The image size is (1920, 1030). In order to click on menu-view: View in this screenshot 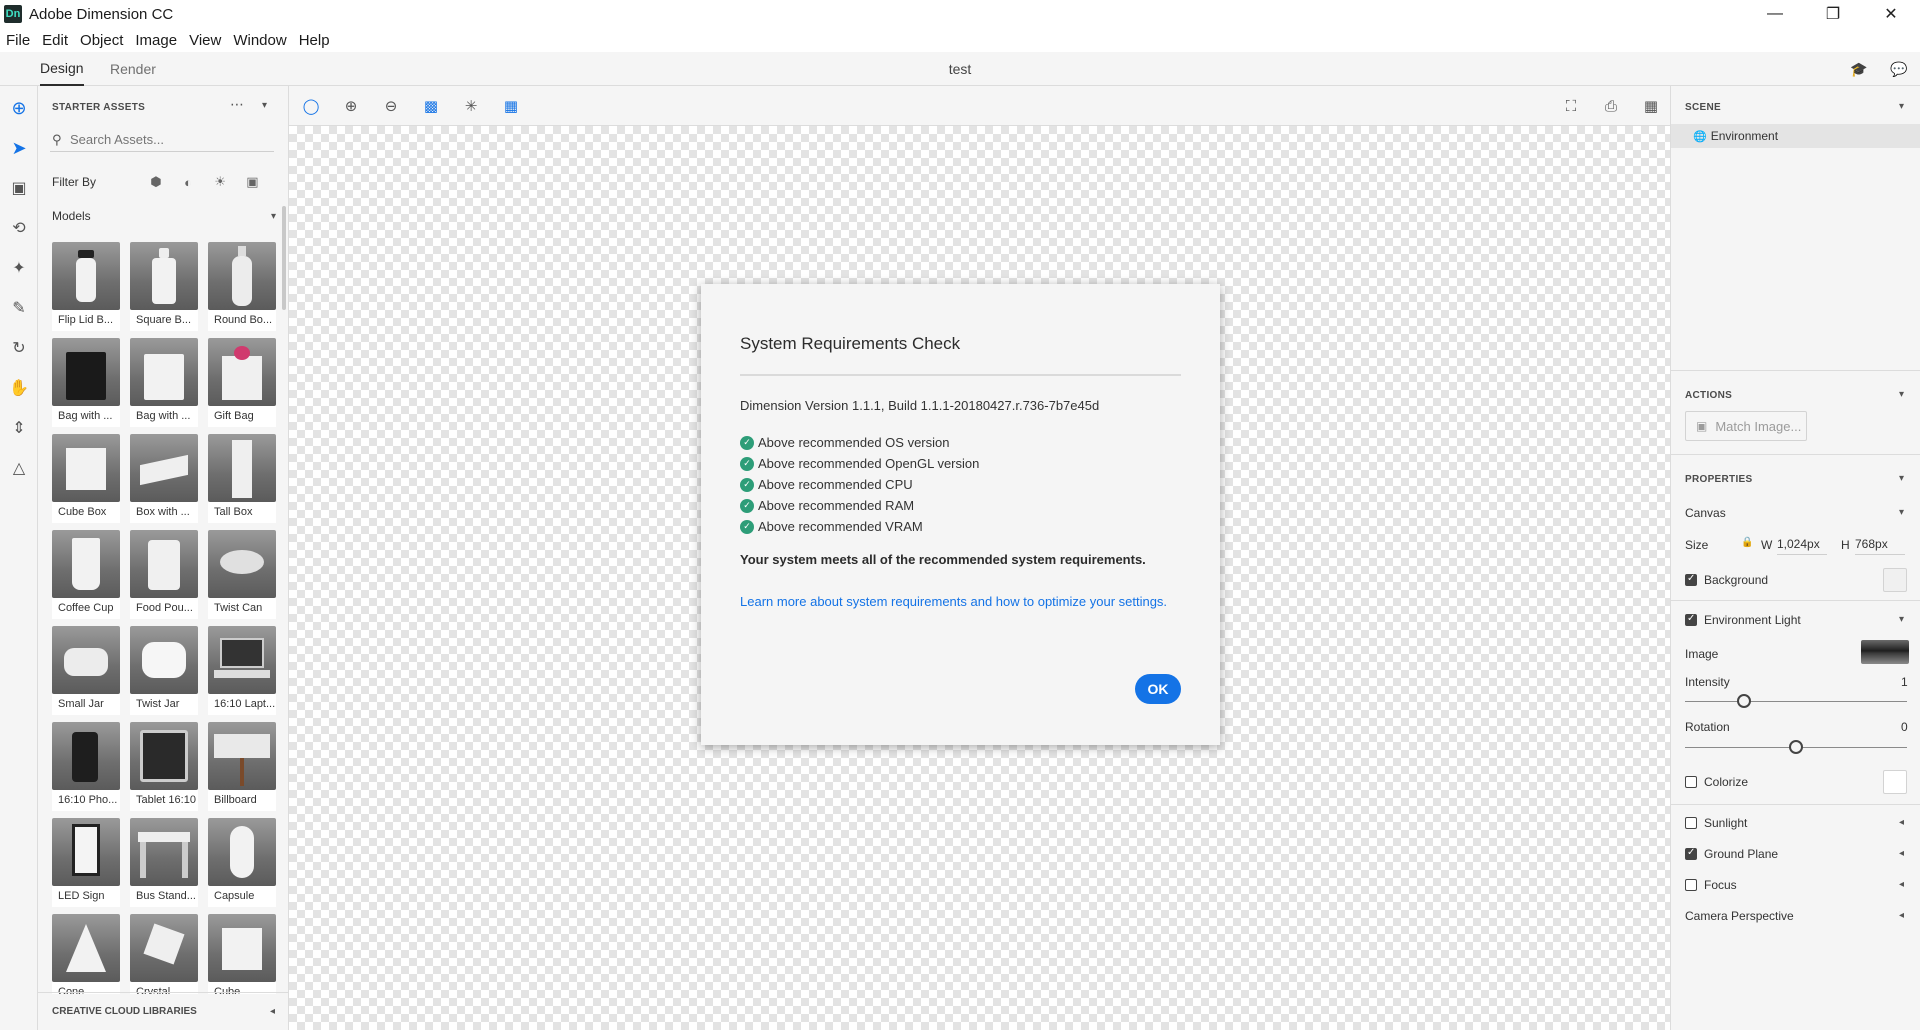, I will do `click(205, 40)`.